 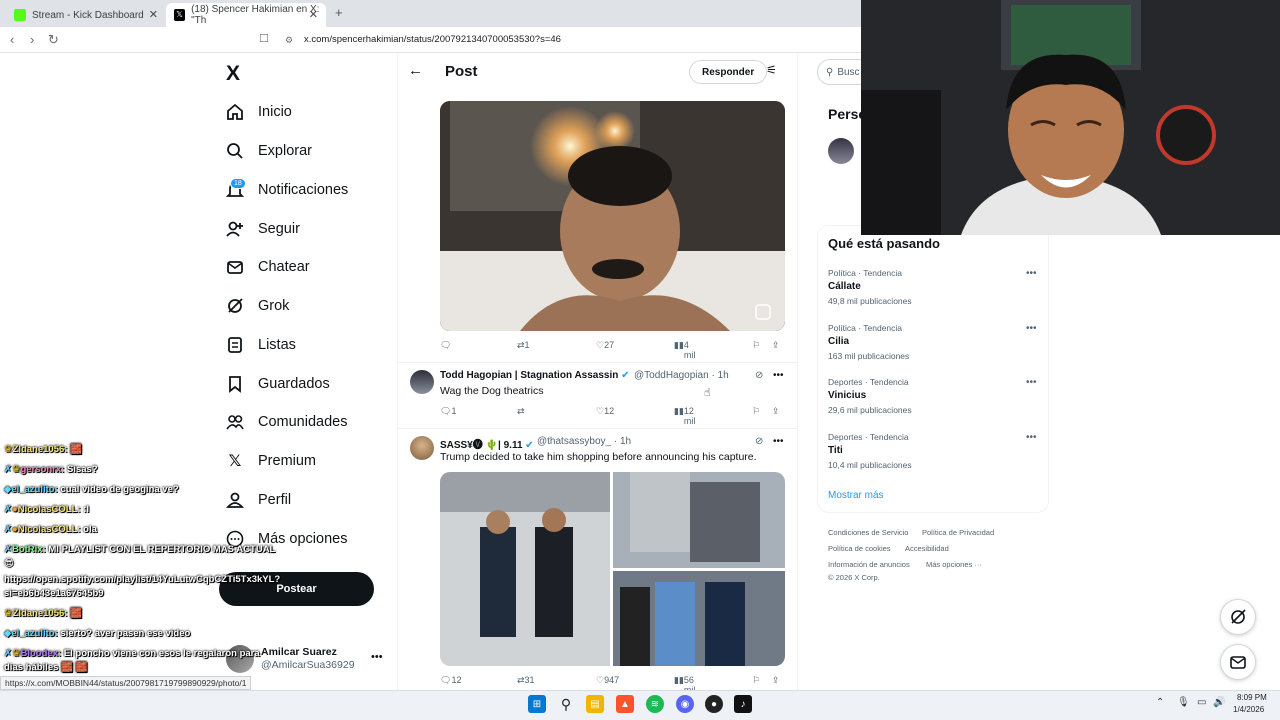 I want to click on like-button: ♡ 12, so click(x=605, y=411).